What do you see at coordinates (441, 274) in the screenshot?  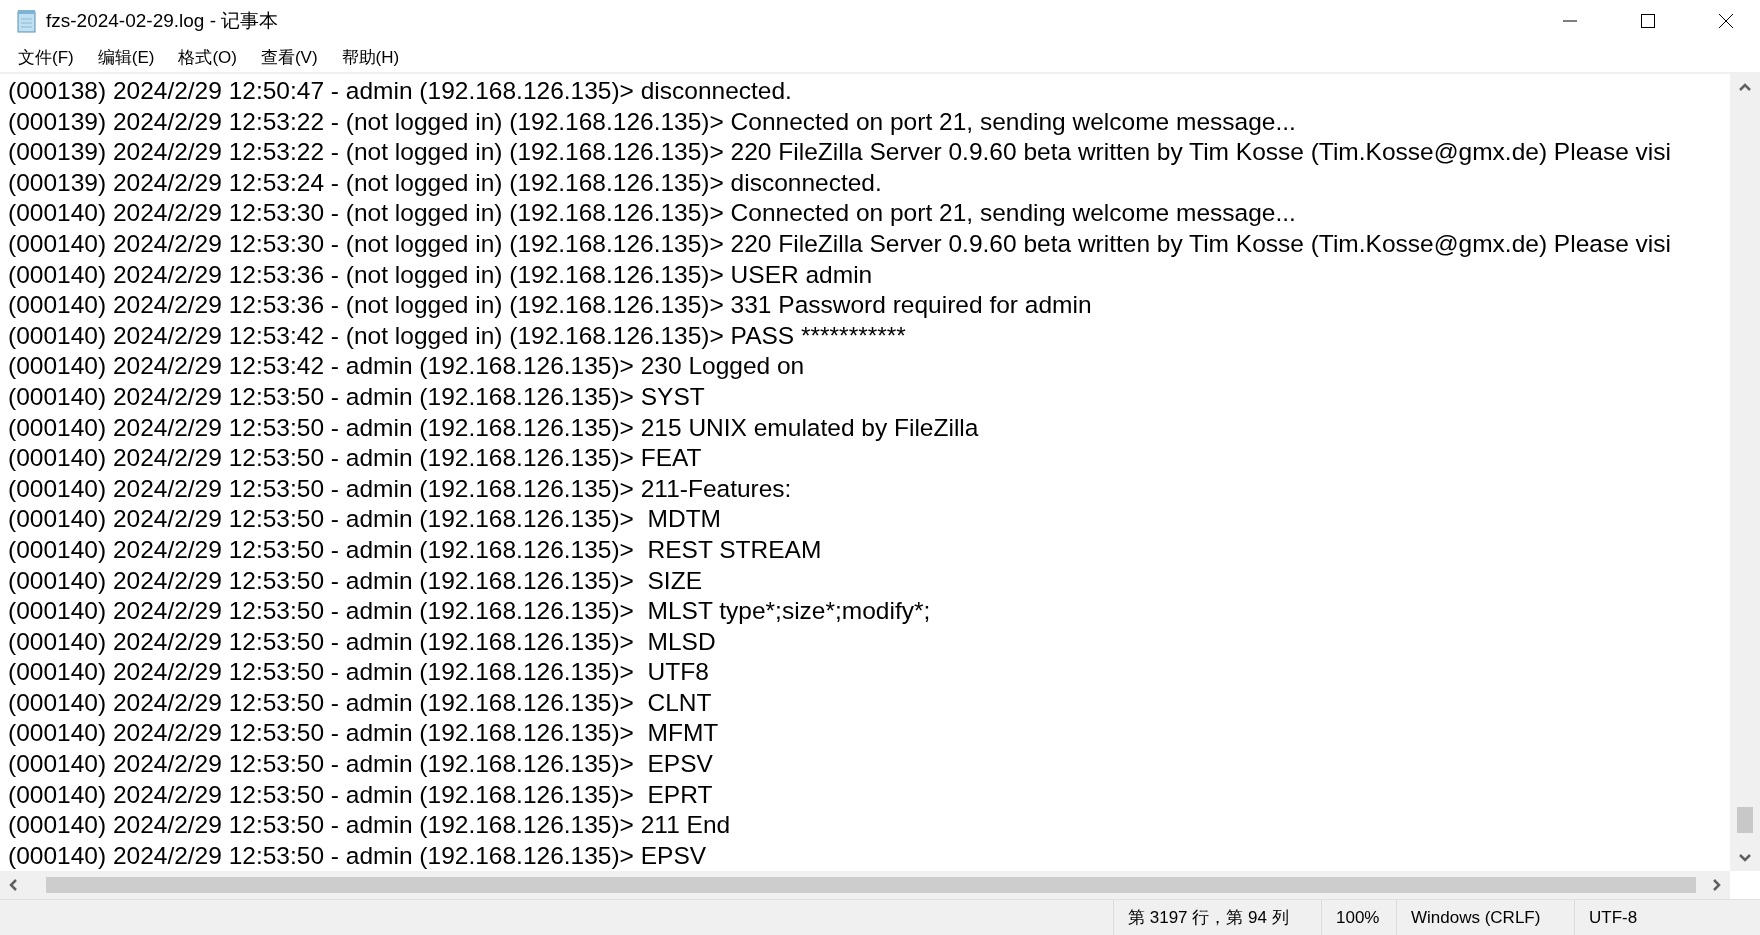 I see `text-line: (000140) 2024/2/29 12:53:36 - (not logged in) (192.168.126.135)> USER admin` at bounding box center [441, 274].